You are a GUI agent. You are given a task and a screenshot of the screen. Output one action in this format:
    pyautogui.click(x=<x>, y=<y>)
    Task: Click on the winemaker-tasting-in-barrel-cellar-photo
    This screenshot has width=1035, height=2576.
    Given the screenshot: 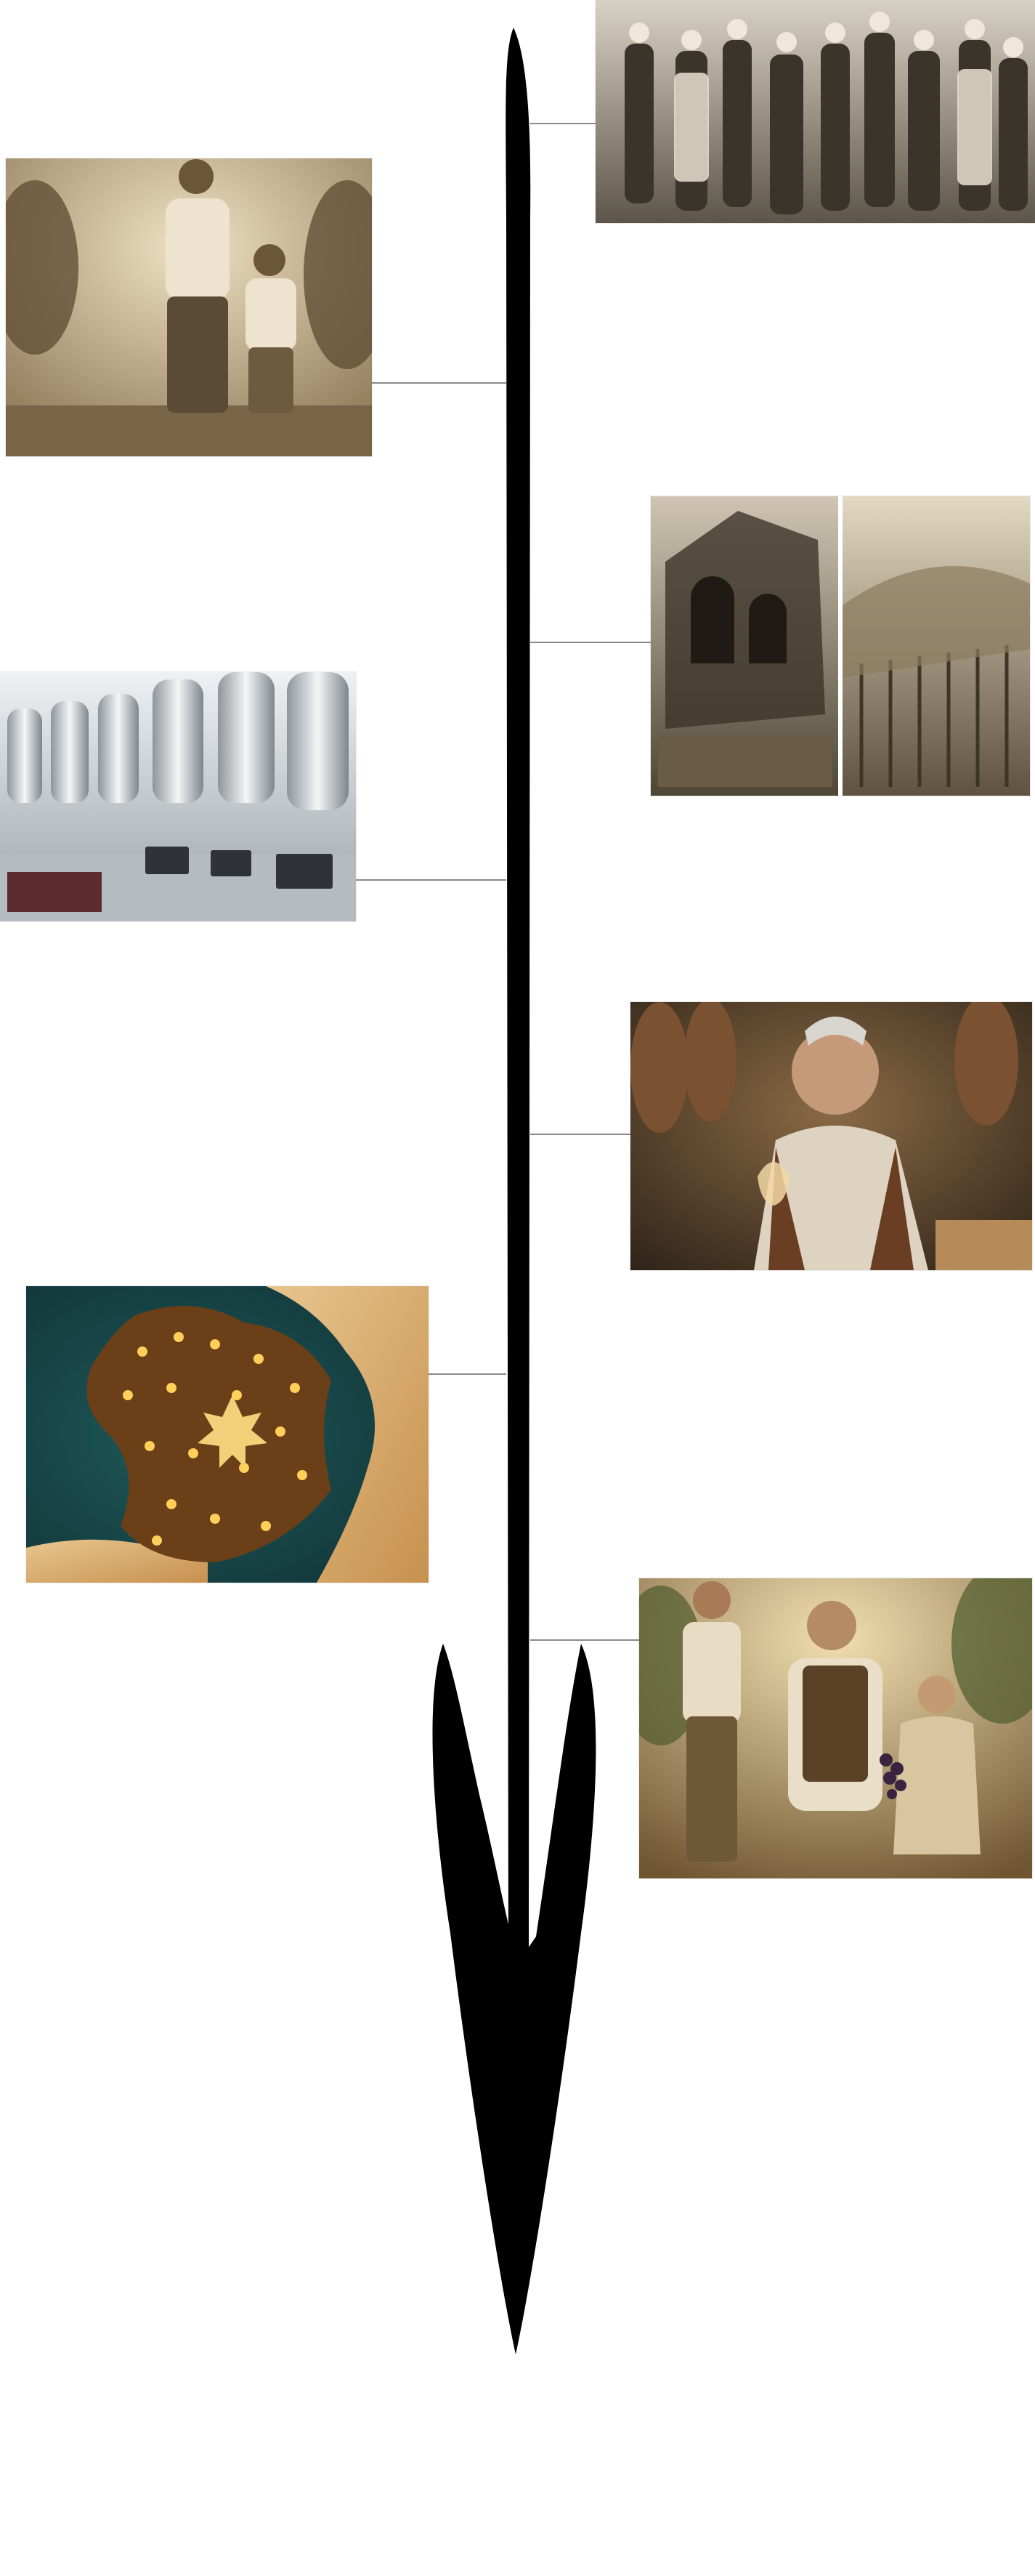 What is the action you would take?
    pyautogui.click(x=831, y=1136)
    